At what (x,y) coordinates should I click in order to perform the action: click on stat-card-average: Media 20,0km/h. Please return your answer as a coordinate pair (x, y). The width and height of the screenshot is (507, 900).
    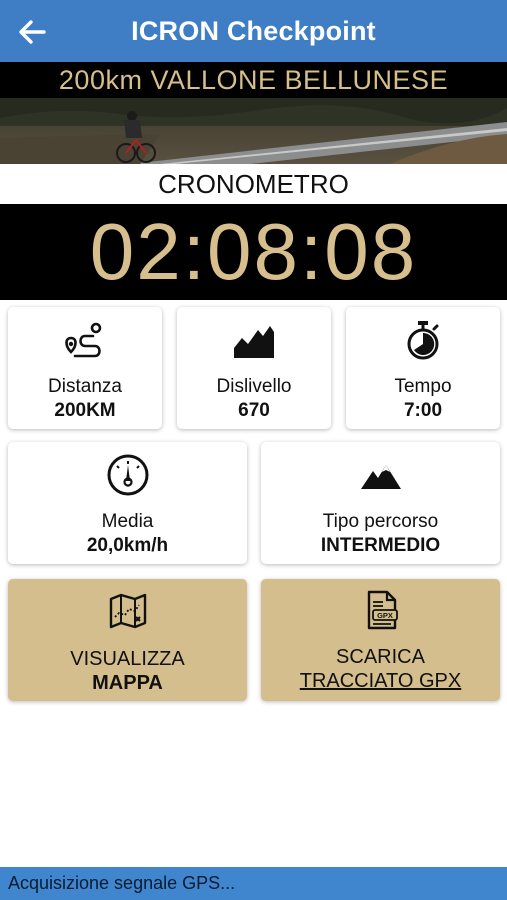
    Looking at the image, I should click on (127, 503).